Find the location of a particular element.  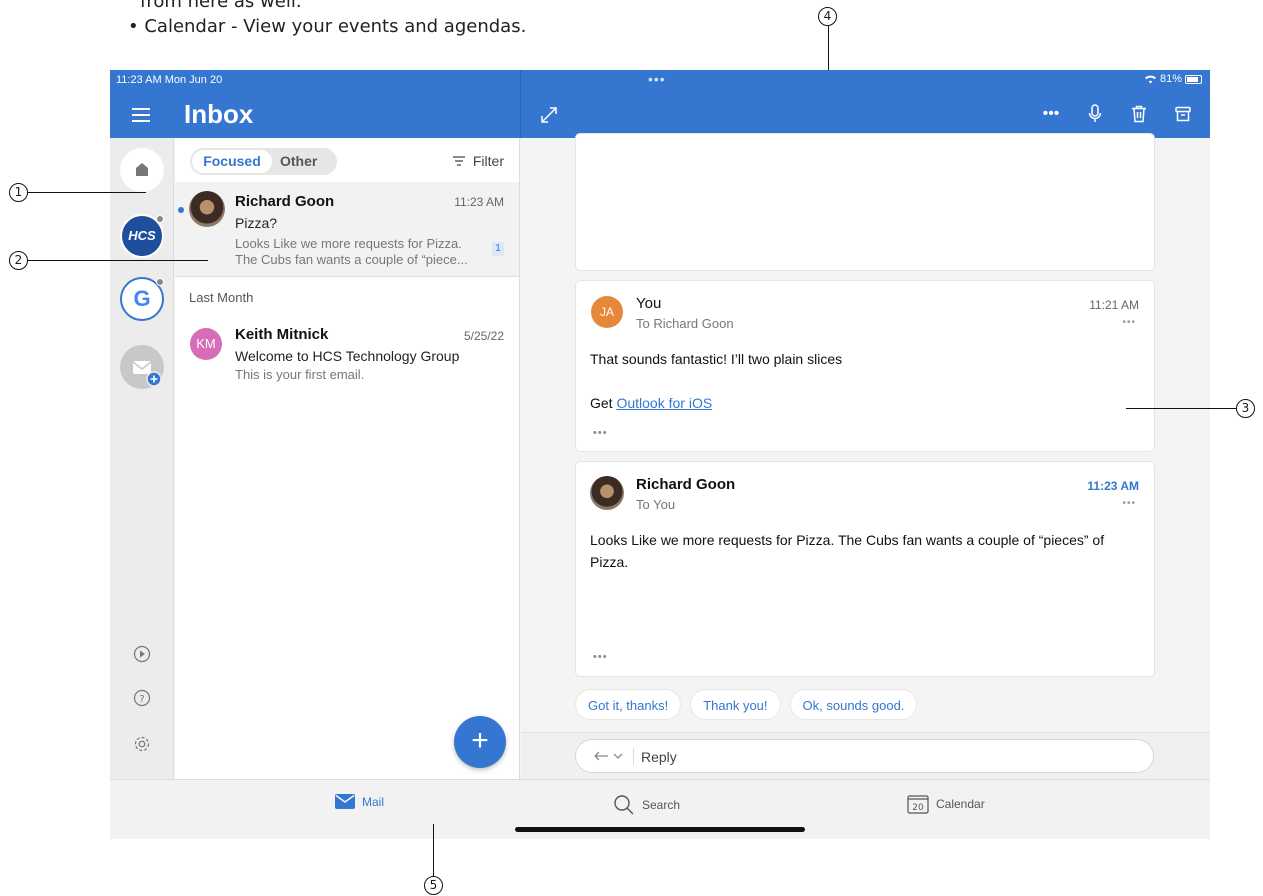

callout-4: 4 is located at coordinates (827, 16).